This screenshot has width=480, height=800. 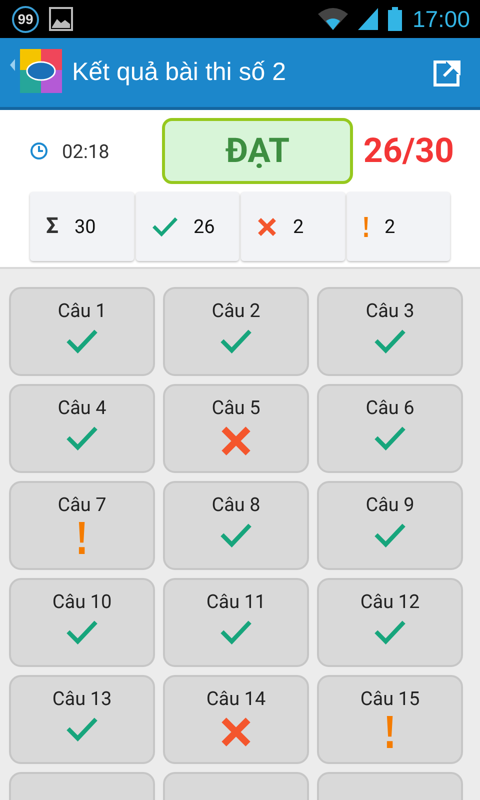 What do you see at coordinates (85, 226) in the screenshot?
I see `stat-count: 30` at bounding box center [85, 226].